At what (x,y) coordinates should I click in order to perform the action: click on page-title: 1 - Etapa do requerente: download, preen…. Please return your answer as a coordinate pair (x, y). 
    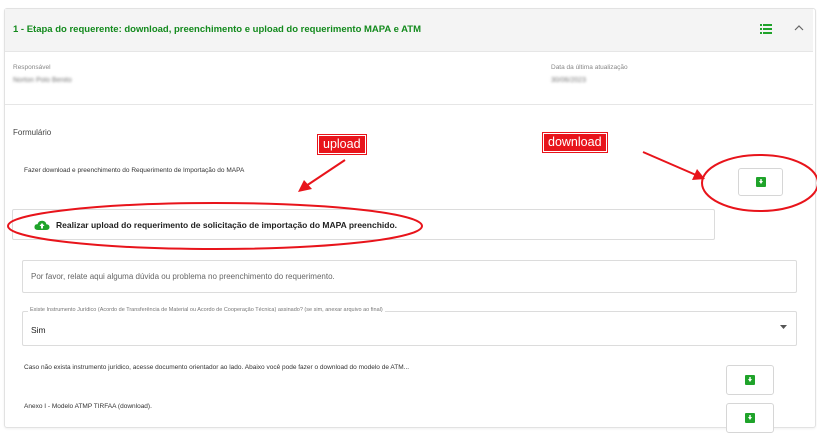
    Looking at the image, I should click on (217, 29).